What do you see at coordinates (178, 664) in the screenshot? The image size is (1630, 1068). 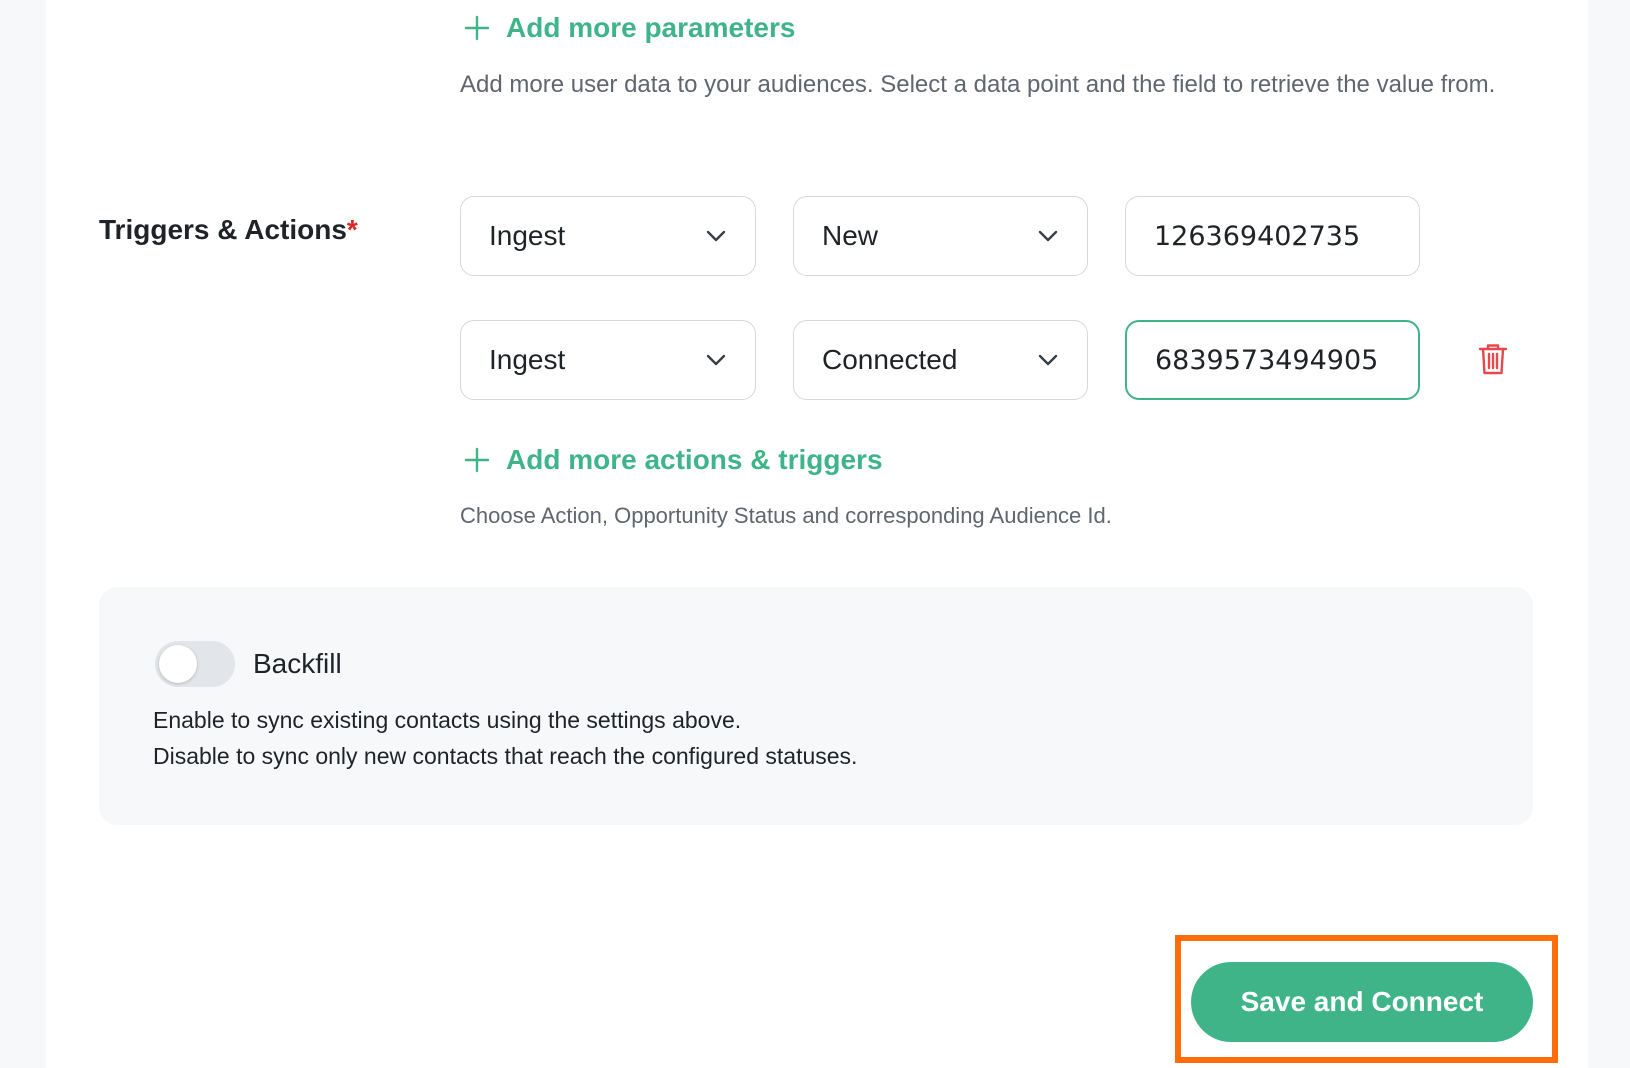 I see `toggle-knob` at bounding box center [178, 664].